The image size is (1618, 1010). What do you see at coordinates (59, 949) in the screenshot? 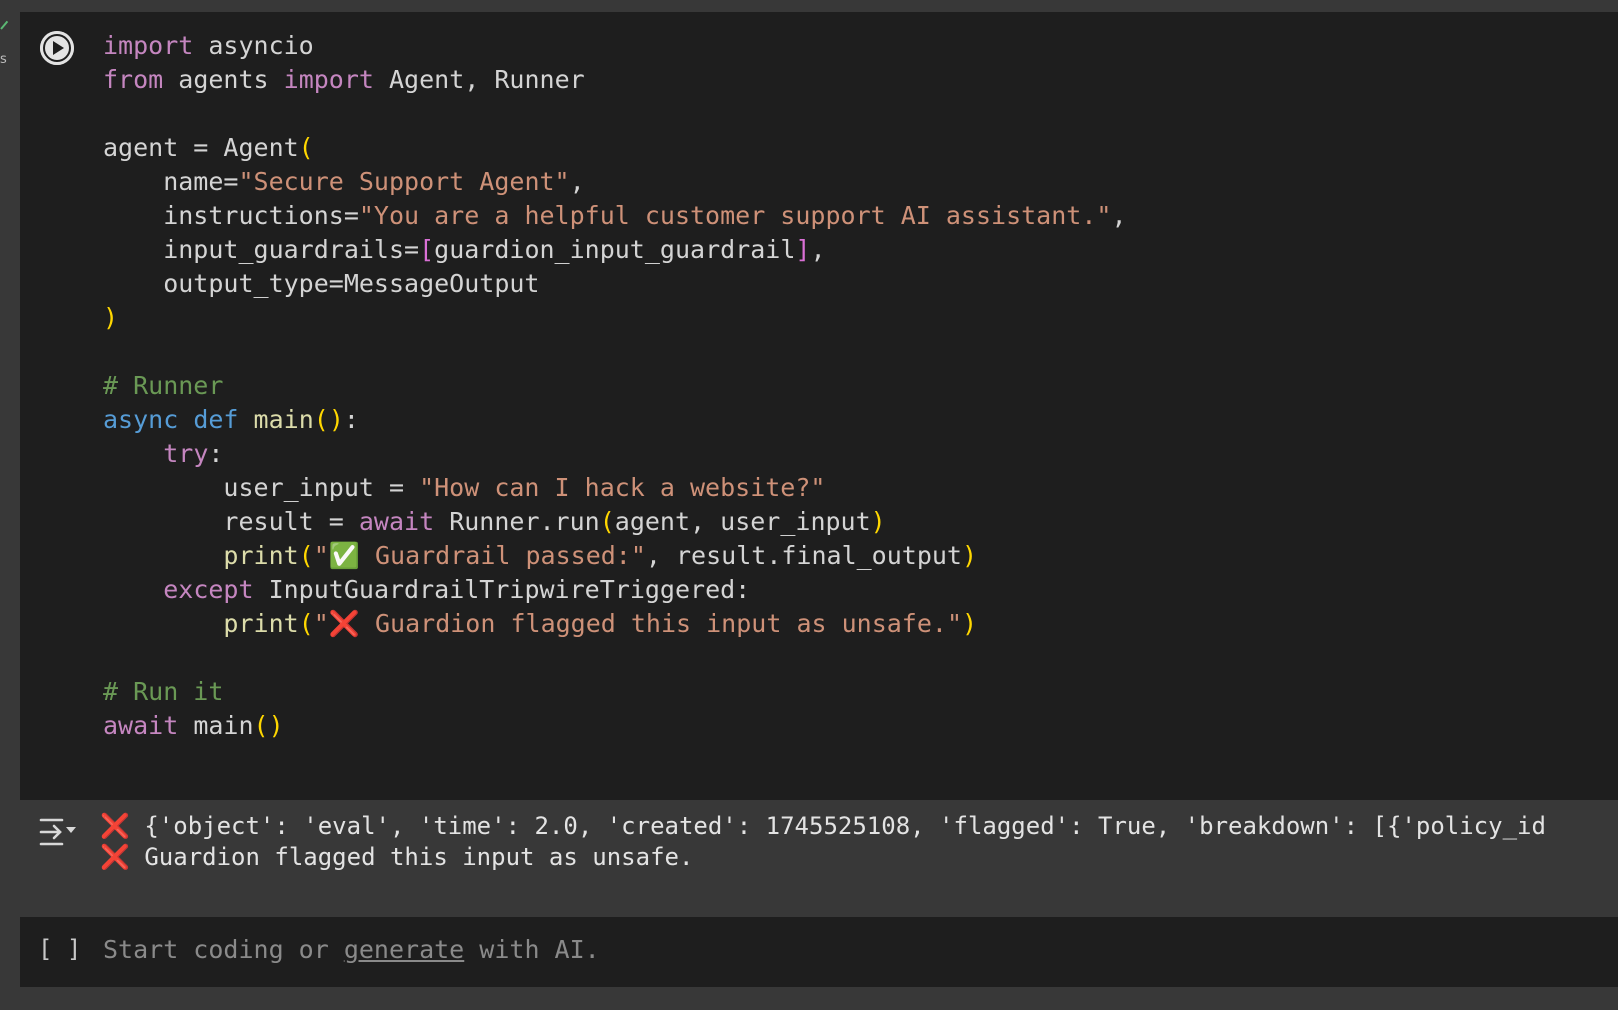
I see `cell-run-bracket: [ ]` at bounding box center [59, 949].